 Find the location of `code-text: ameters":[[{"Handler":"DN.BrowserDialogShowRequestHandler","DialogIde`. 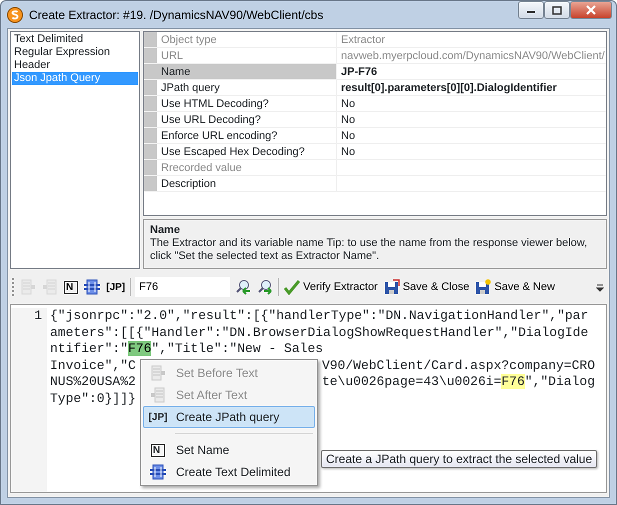

code-text: ameters":[[{"Handler":"DN.BrowserDialogShowRequestHandler","DialogIde is located at coordinates (319, 332).